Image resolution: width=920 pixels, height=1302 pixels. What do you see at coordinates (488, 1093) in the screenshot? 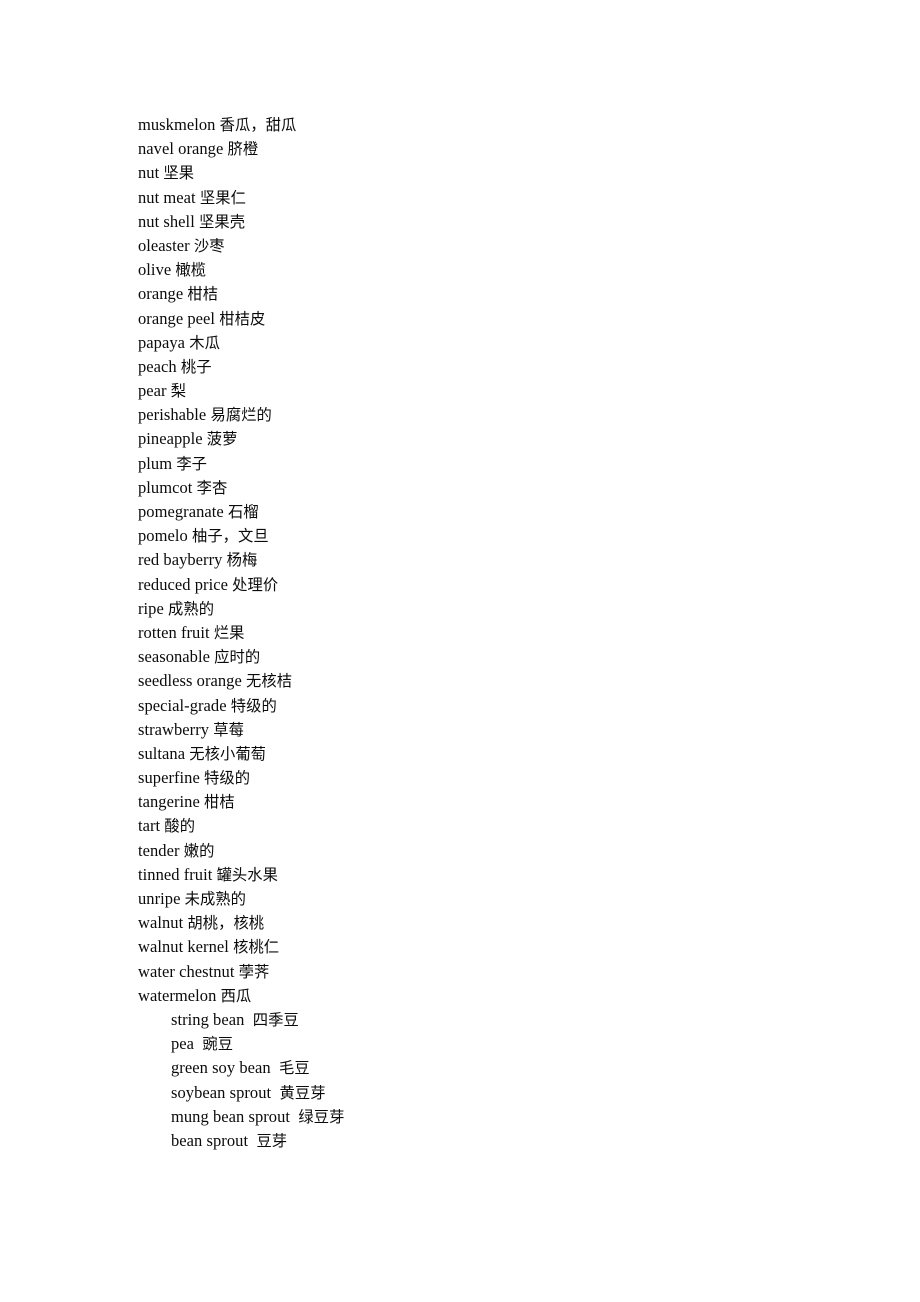
I see `glossary-entry: soybean sprout 黄豆芽` at bounding box center [488, 1093].